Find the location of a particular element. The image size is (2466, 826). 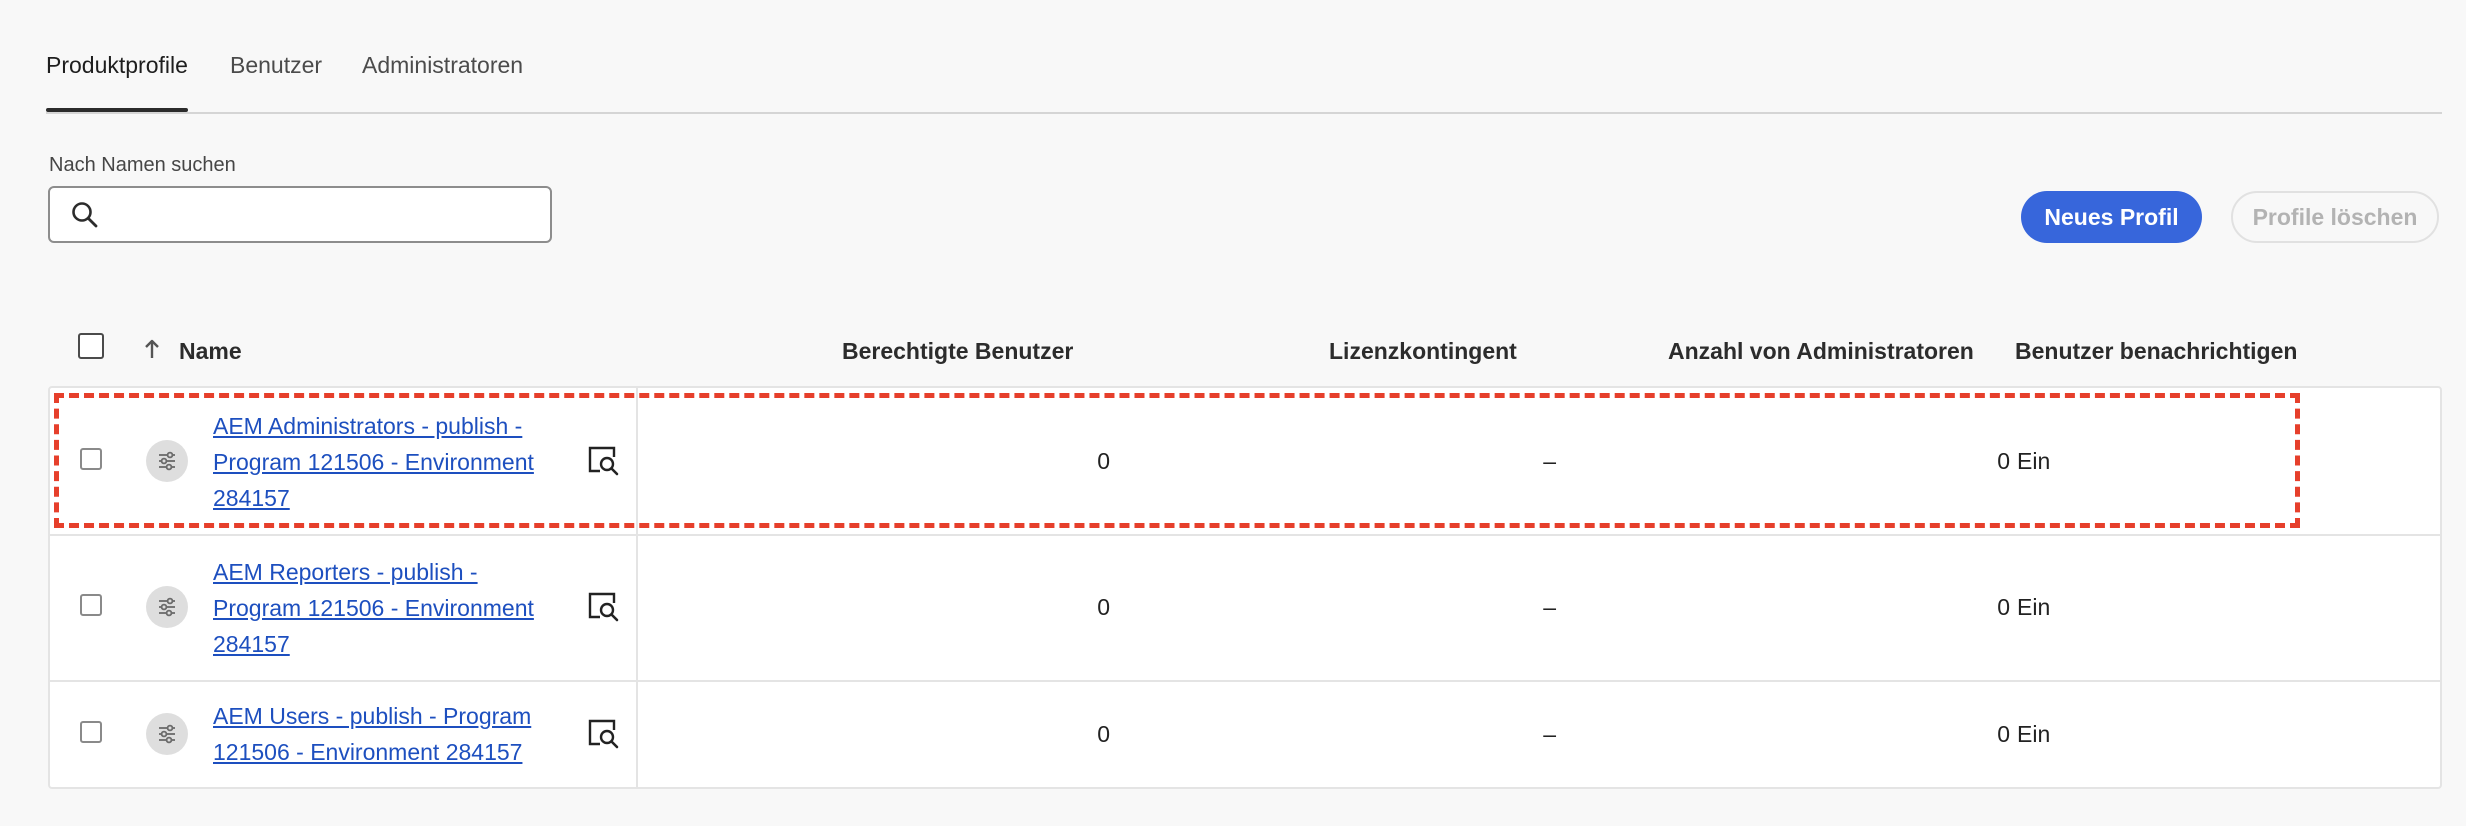

delete-profiles-button: Profile löschen is located at coordinates (2335, 217).